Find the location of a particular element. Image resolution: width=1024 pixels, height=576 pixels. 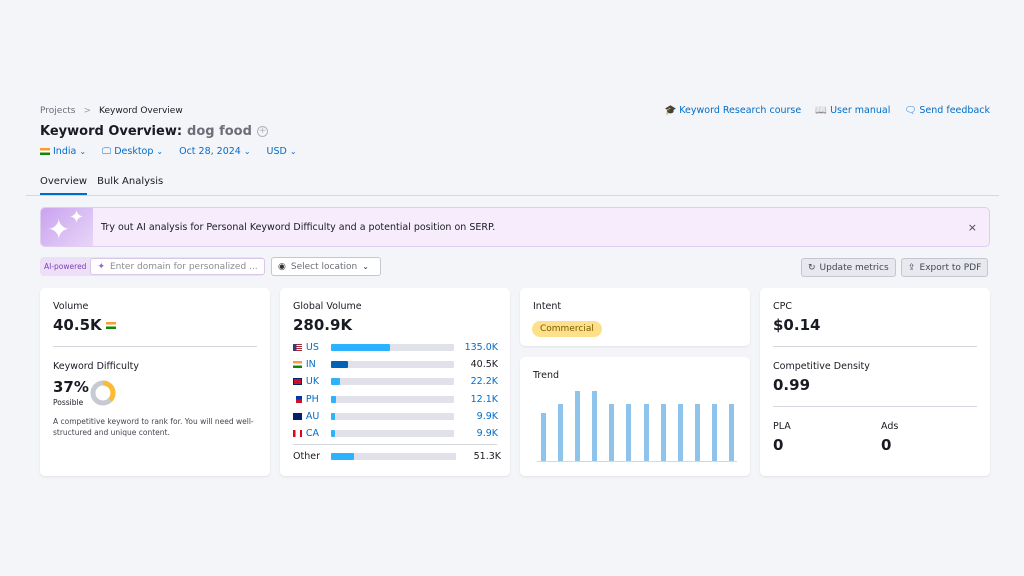

pla-value: 0 is located at coordinates (778, 445).